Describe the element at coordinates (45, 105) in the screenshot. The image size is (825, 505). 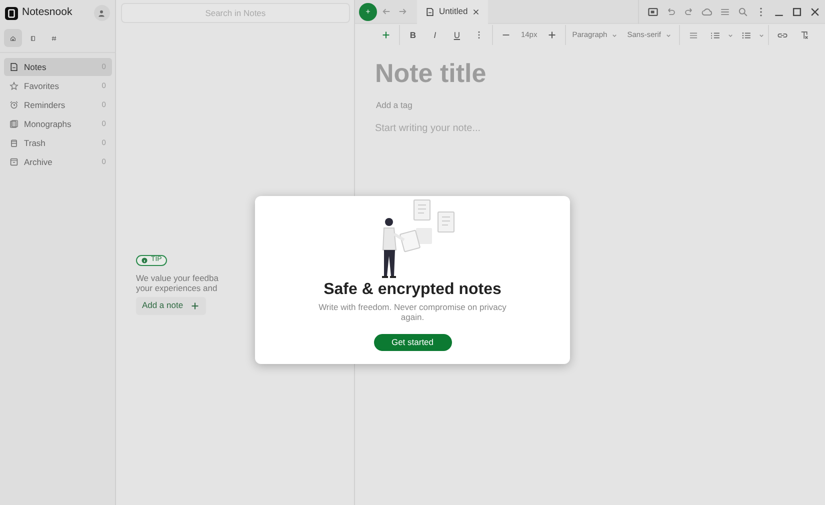
I see `nav-label: Reminders` at that location.